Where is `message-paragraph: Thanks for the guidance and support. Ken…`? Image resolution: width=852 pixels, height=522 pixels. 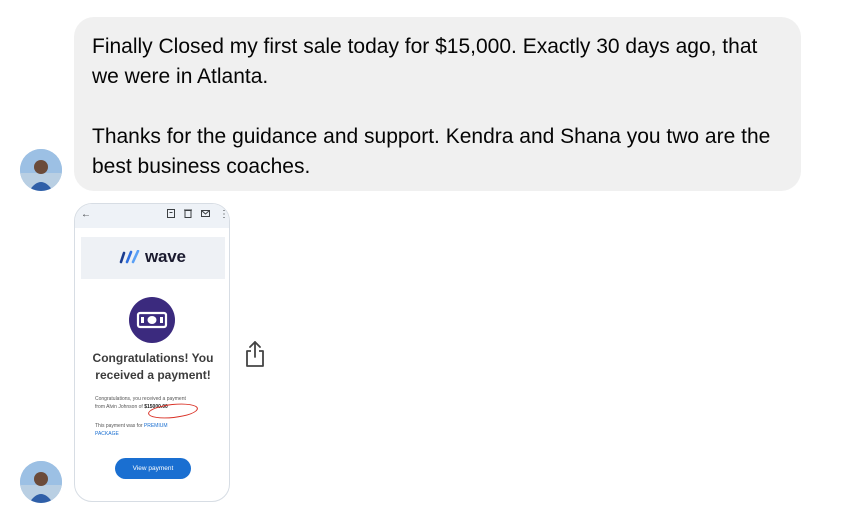
message-paragraph: Thanks for the guidance and support. Ken… is located at coordinates (431, 151).